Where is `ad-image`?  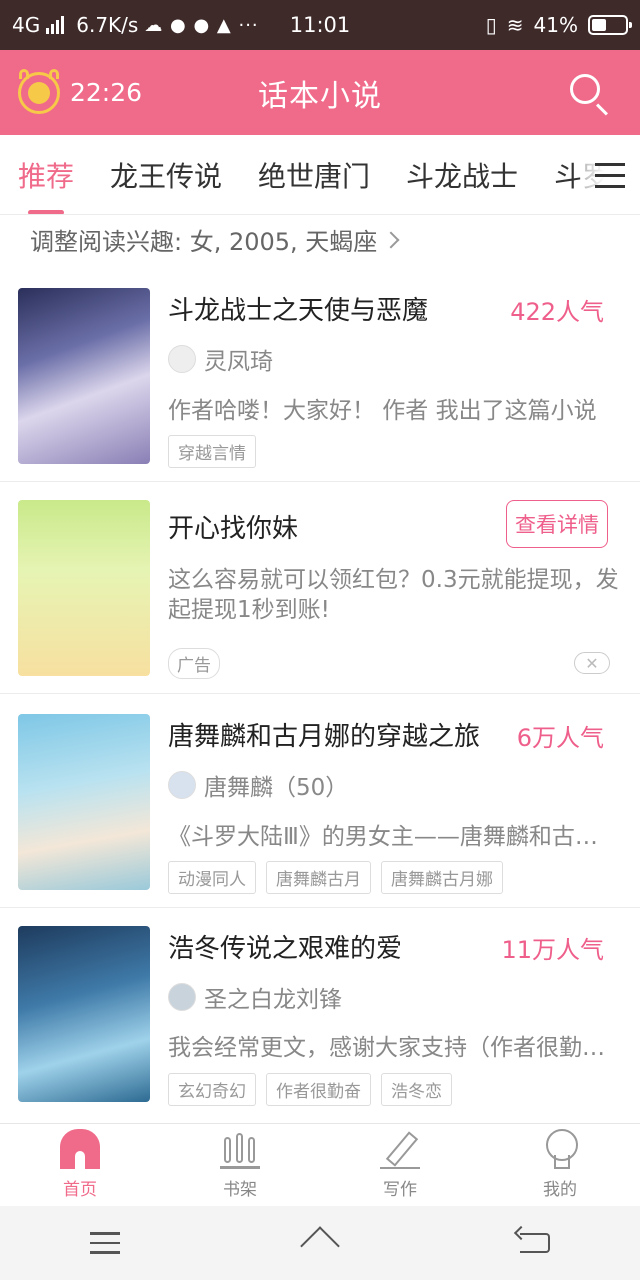 ad-image is located at coordinates (84, 588).